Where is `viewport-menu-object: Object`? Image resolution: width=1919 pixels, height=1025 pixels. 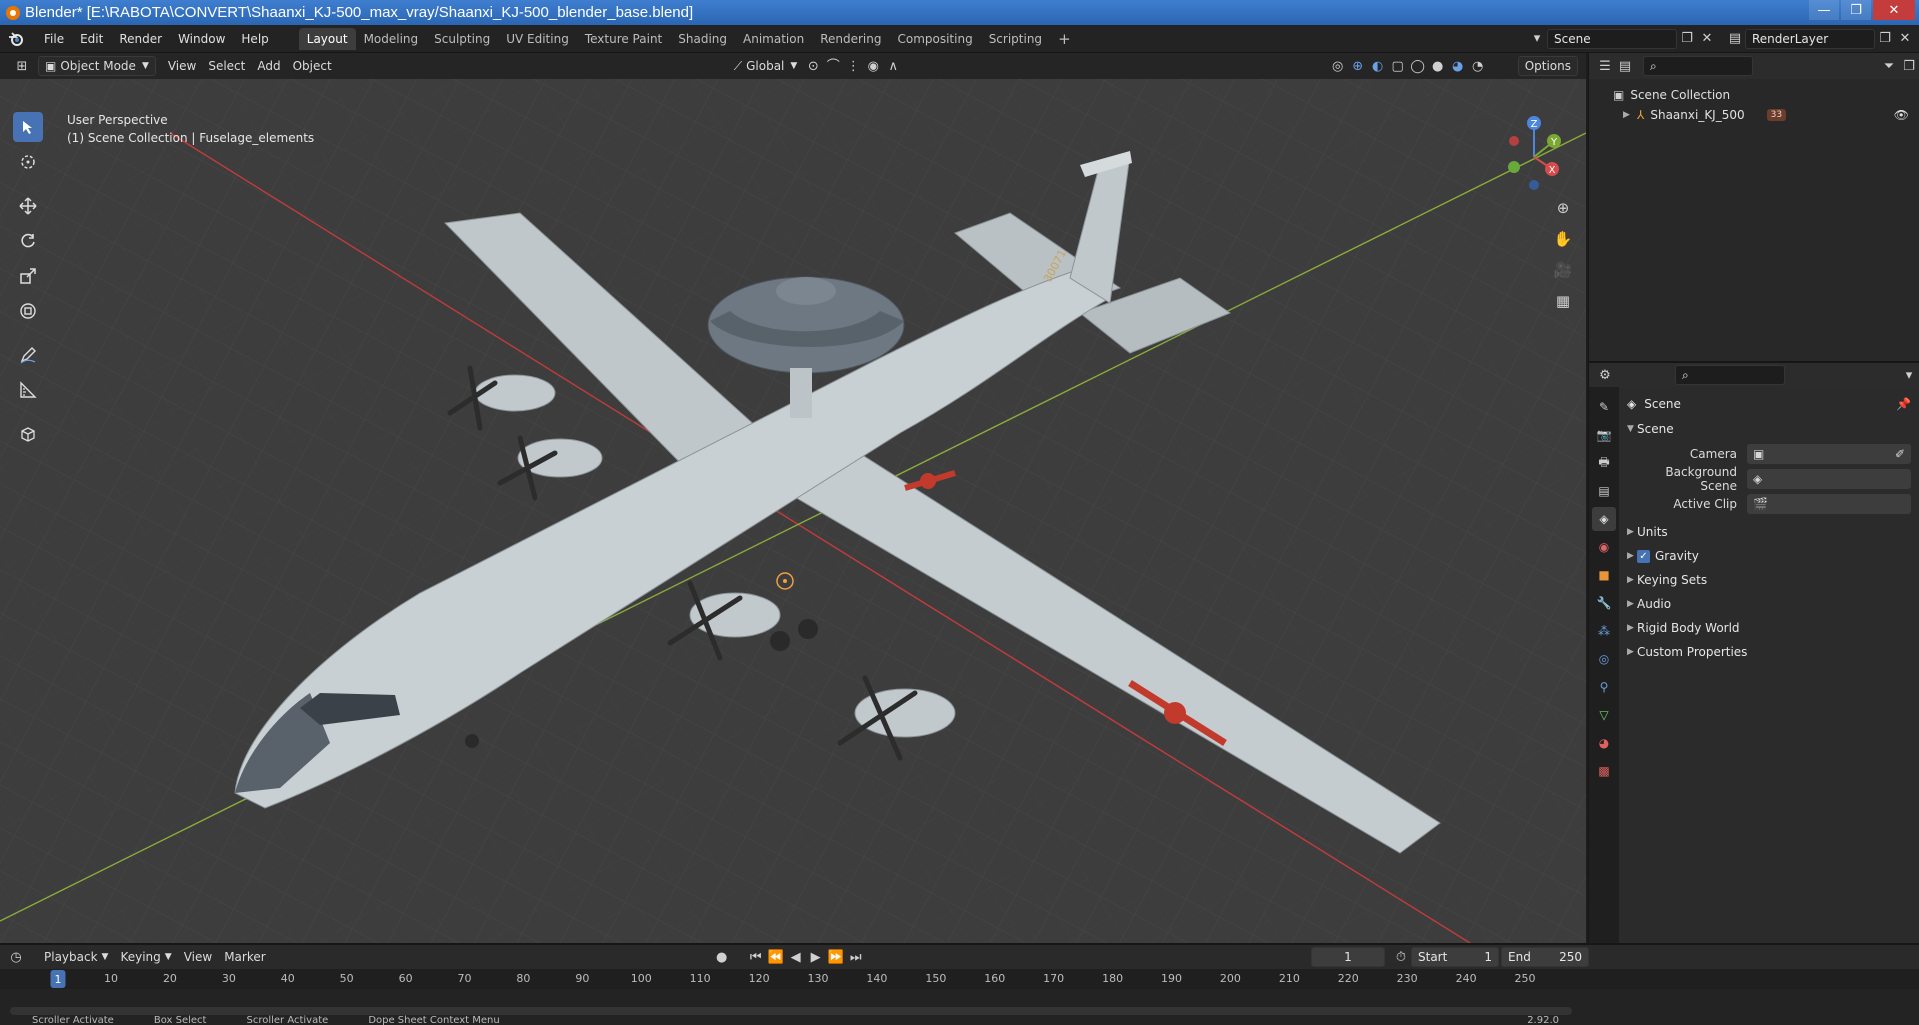
viewport-menu-object: Object is located at coordinates (312, 66).